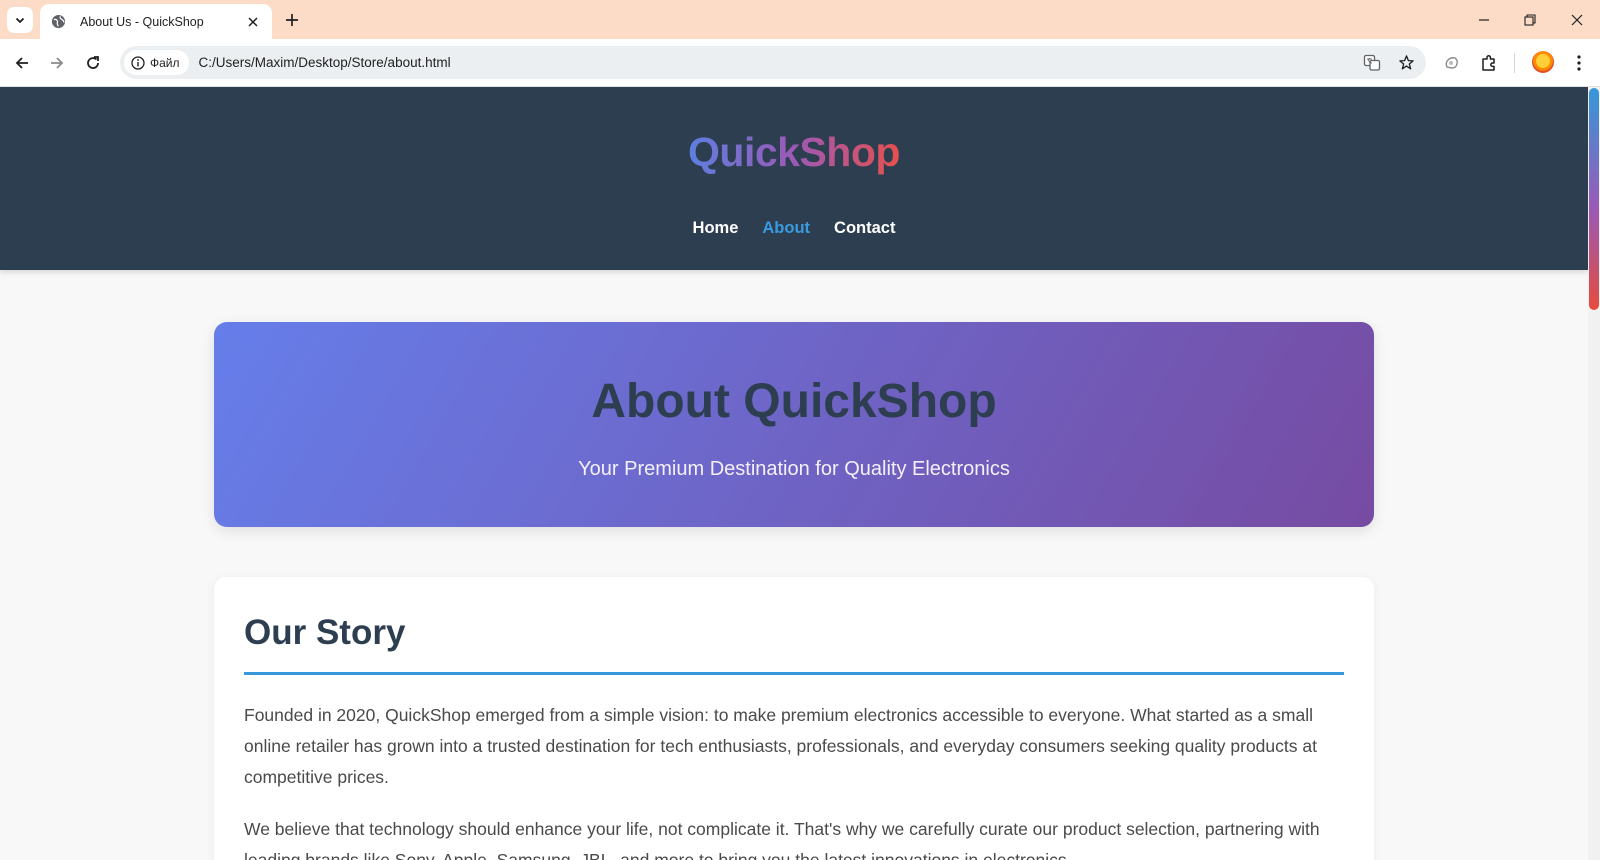  What do you see at coordinates (1452, 63) in the screenshot?
I see `extension-icon` at bounding box center [1452, 63].